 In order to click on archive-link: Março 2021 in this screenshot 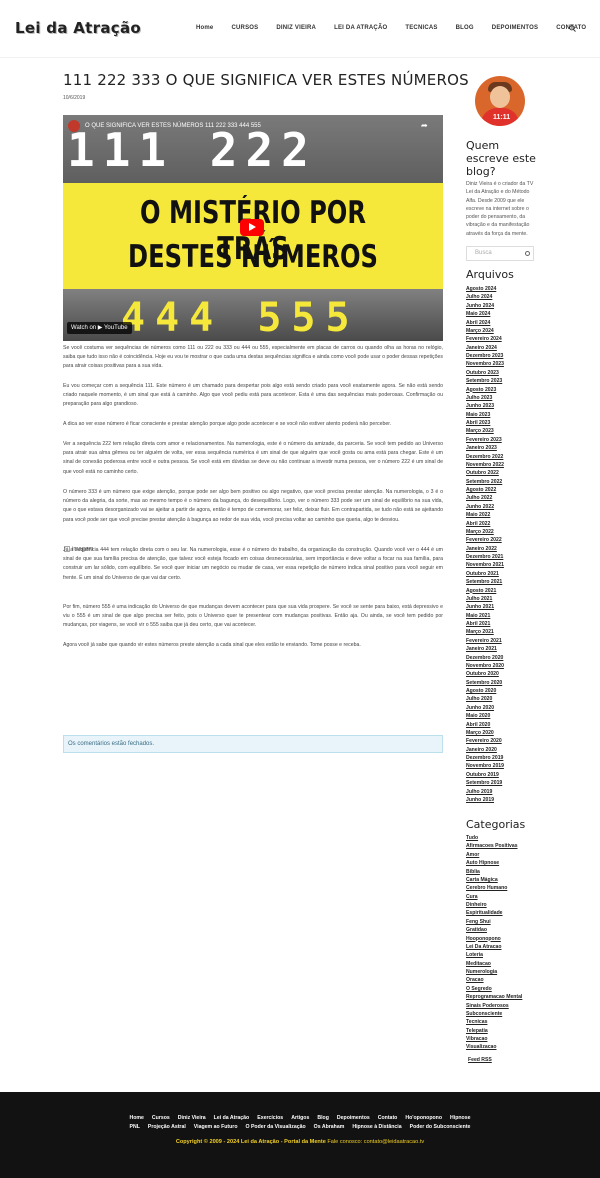, I will do `click(506, 632)`.